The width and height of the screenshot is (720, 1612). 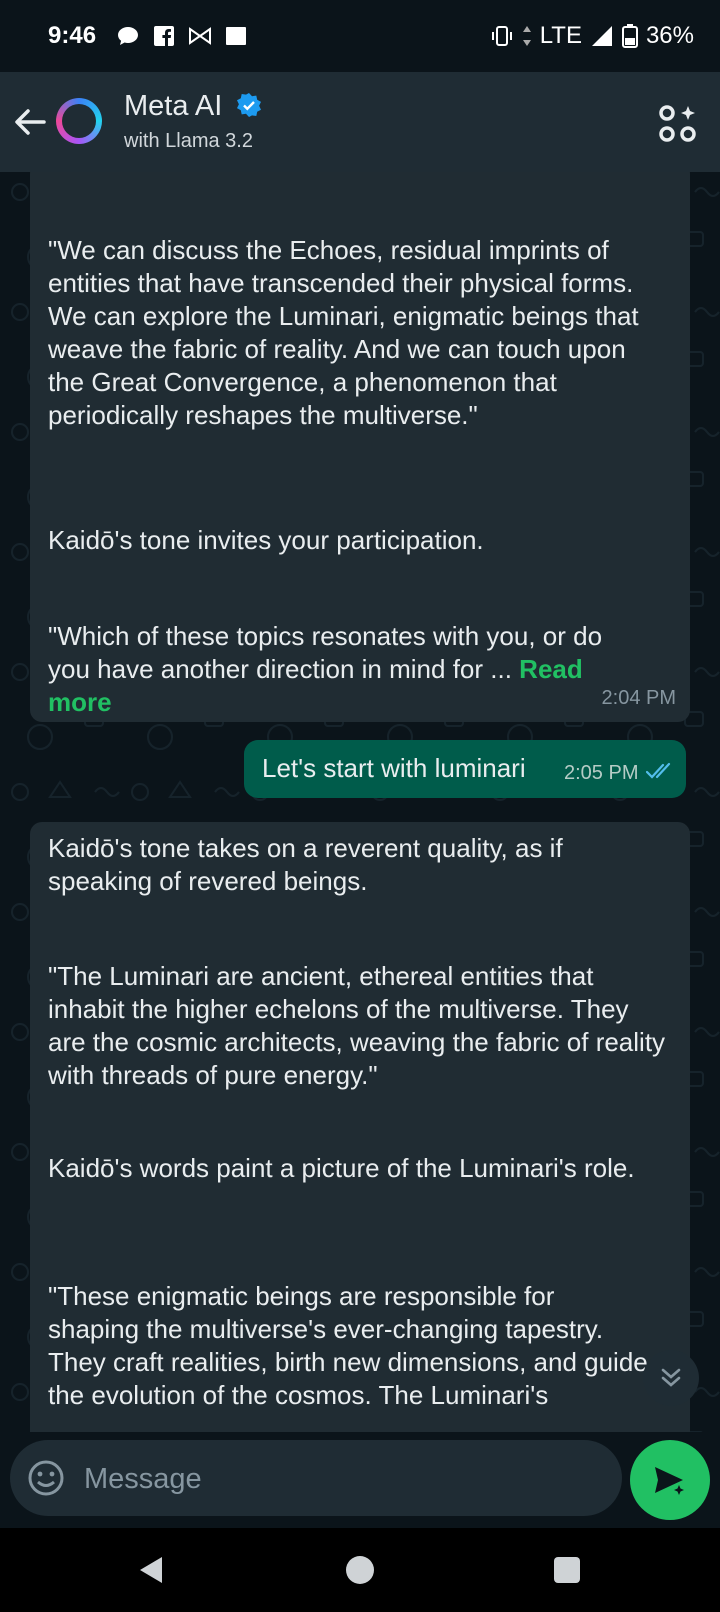 What do you see at coordinates (526, 36) in the screenshot?
I see `data-arrows-icon` at bounding box center [526, 36].